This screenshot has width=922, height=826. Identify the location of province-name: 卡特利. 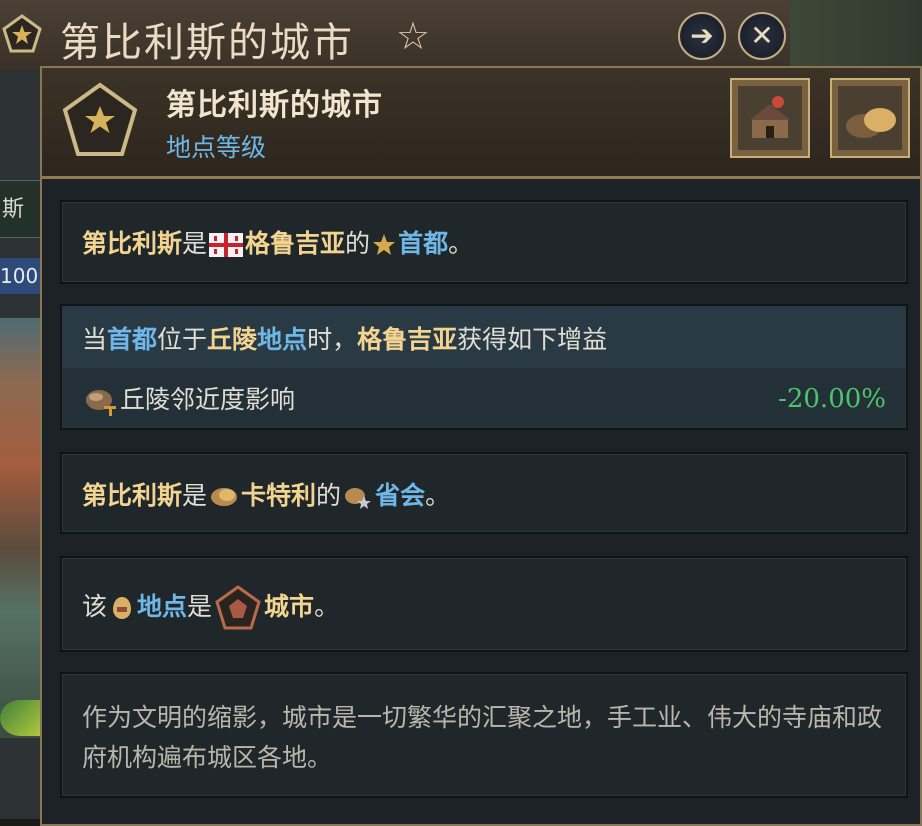
(278, 495).